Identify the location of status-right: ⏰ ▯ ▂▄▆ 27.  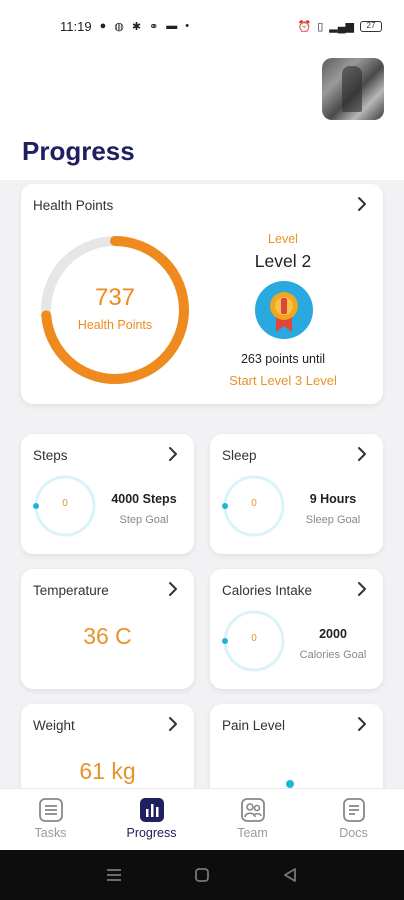
(340, 26).